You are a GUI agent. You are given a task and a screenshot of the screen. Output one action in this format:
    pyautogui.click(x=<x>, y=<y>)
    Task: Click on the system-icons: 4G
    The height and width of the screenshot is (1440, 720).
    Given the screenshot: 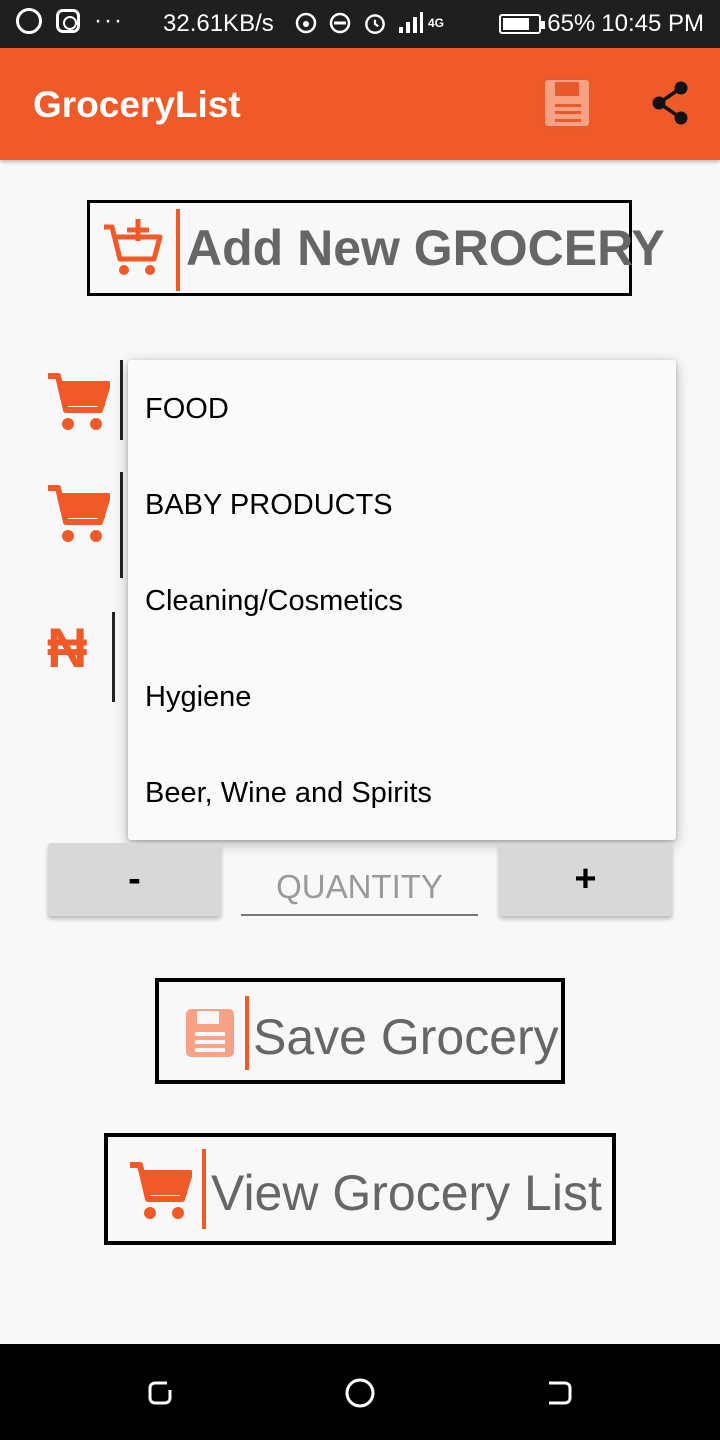 What is the action you would take?
    pyautogui.click(x=369, y=23)
    